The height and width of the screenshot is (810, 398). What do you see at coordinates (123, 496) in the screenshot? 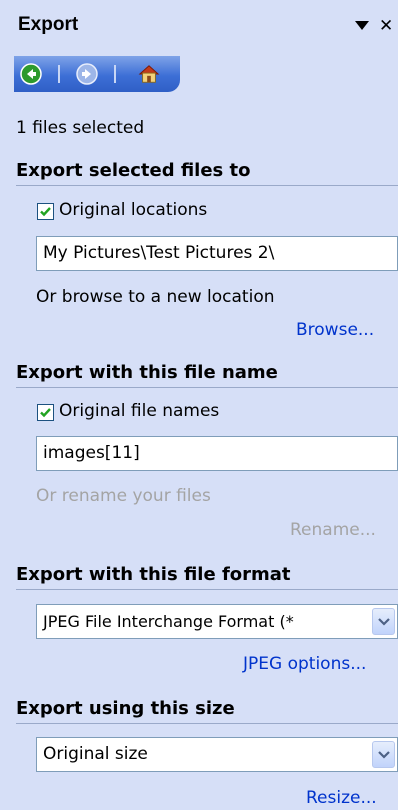
I see `rename-hint: Or rename your files` at bounding box center [123, 496].